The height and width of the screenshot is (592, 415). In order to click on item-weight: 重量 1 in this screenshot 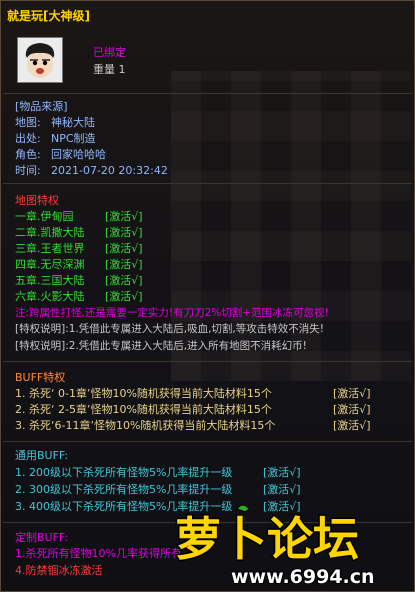, I will do `click(109, 69)`.